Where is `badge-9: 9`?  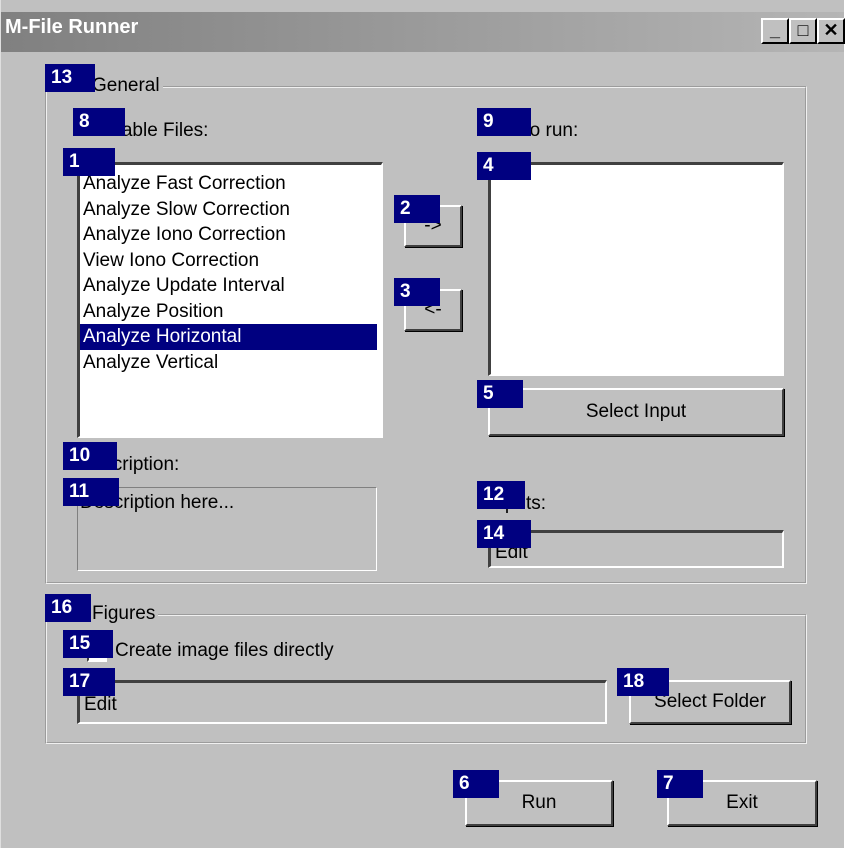 badge-9: 9 is located at coordinates (504, 122).